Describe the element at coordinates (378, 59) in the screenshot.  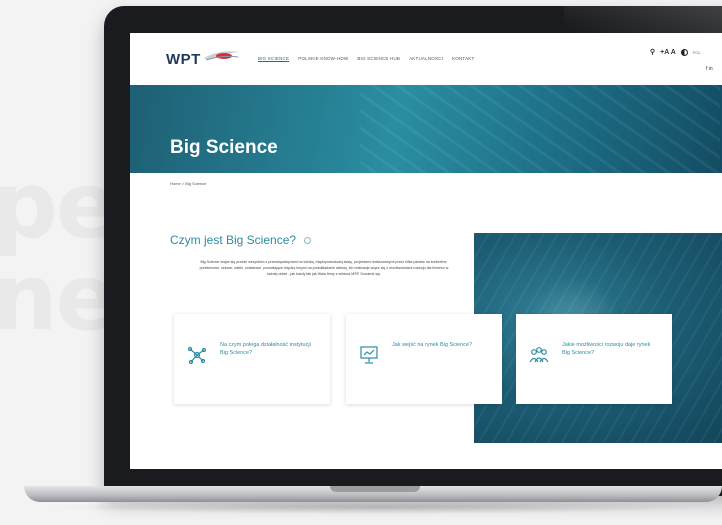
I see `nav-item-hub: Big Science Hub` at that location.